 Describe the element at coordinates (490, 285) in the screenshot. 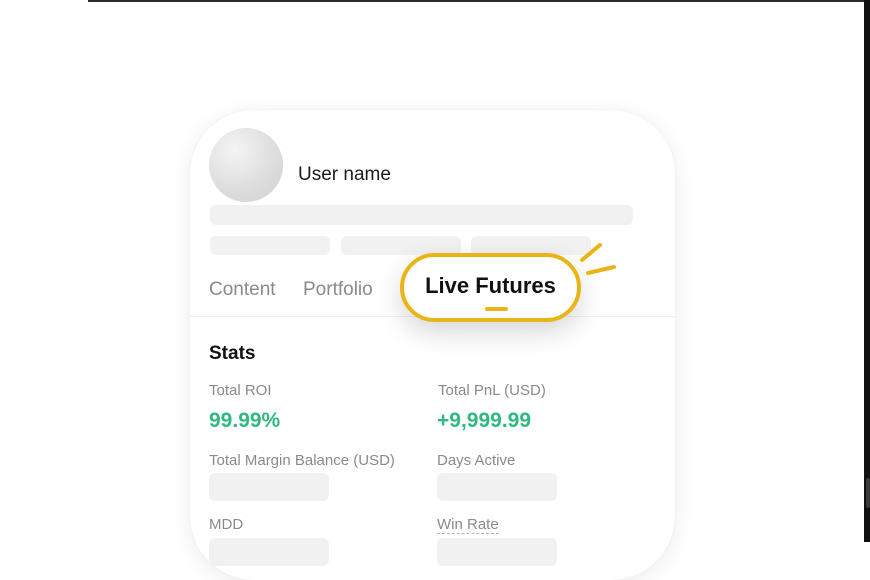

I see `live-futures-label: Live Futures` at that location.